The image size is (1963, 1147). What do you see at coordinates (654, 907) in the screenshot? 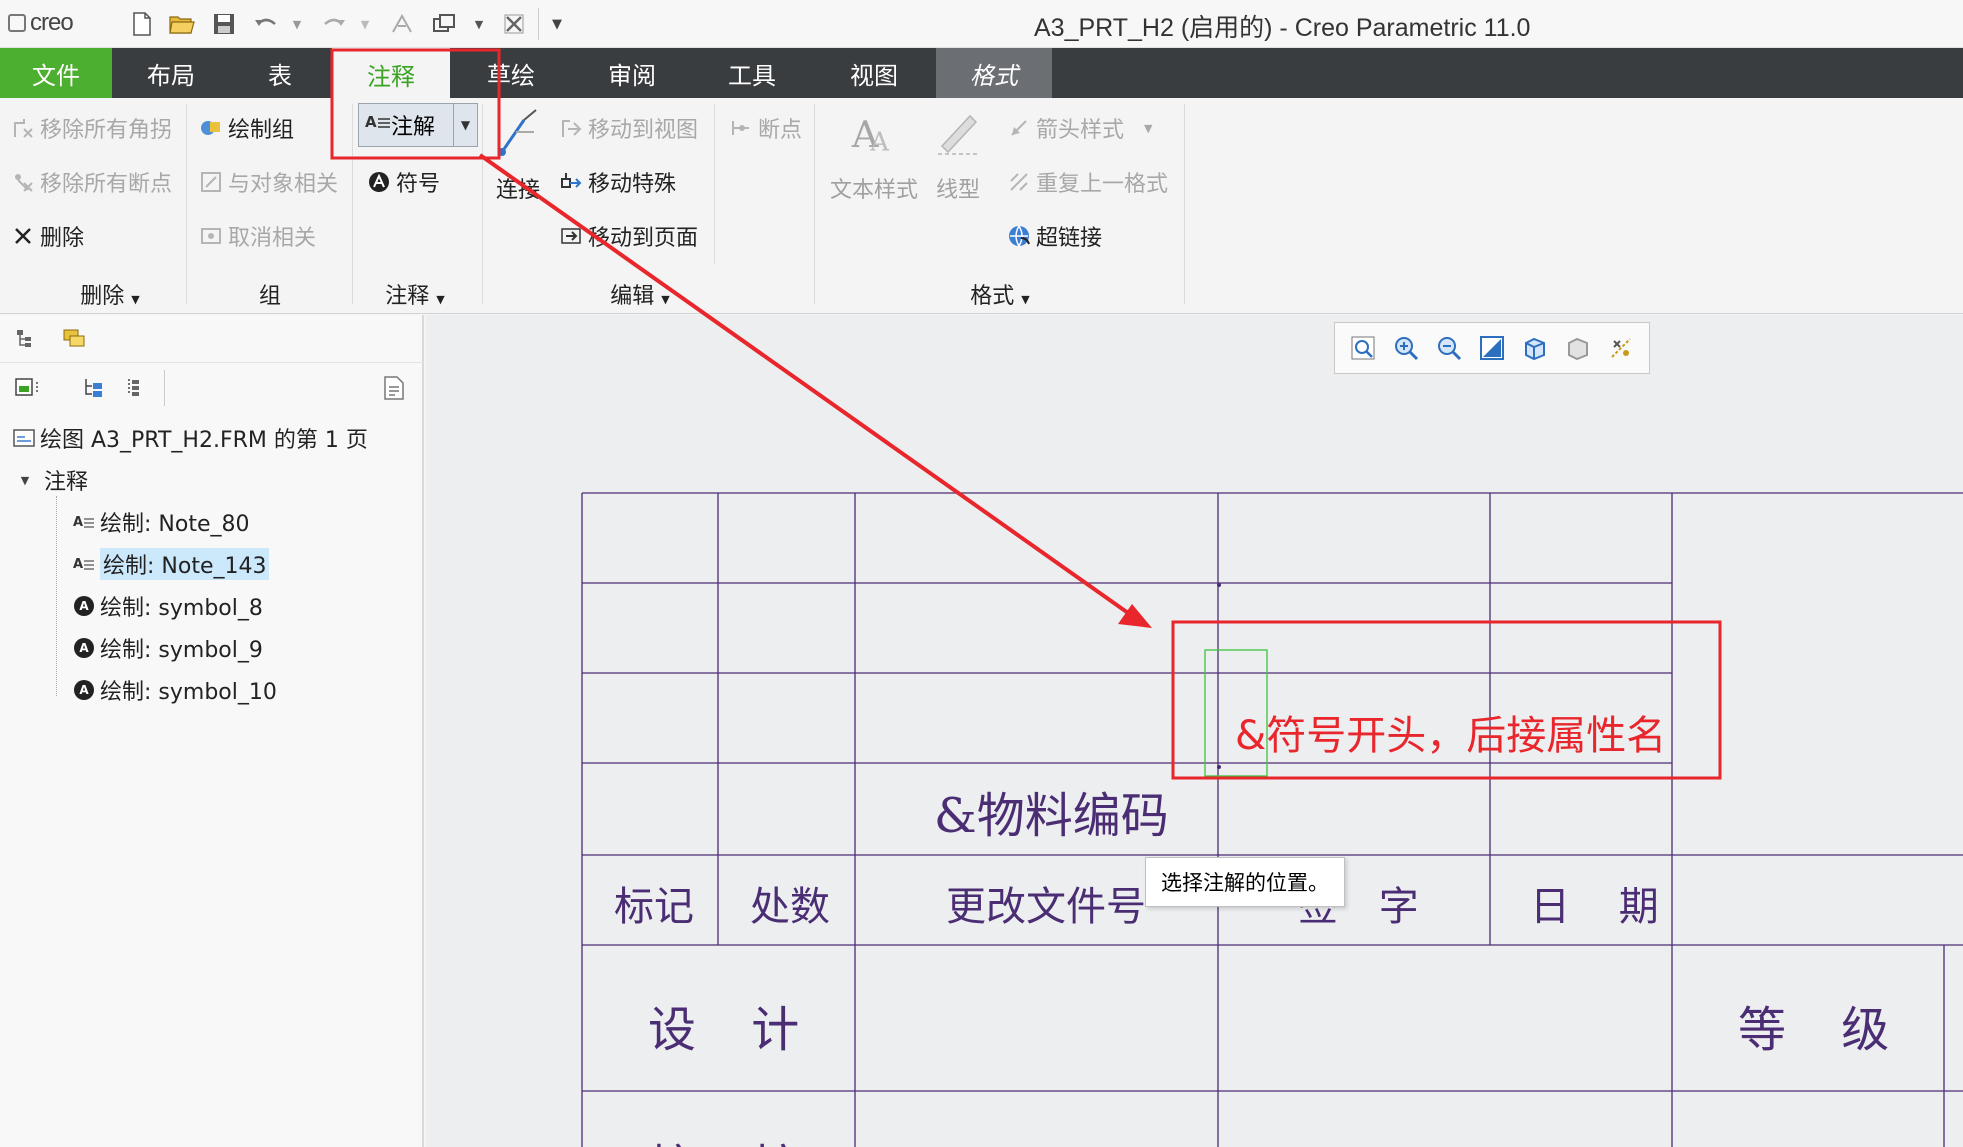
I see `header-mark: 标记` at bounding box center [654, 907].